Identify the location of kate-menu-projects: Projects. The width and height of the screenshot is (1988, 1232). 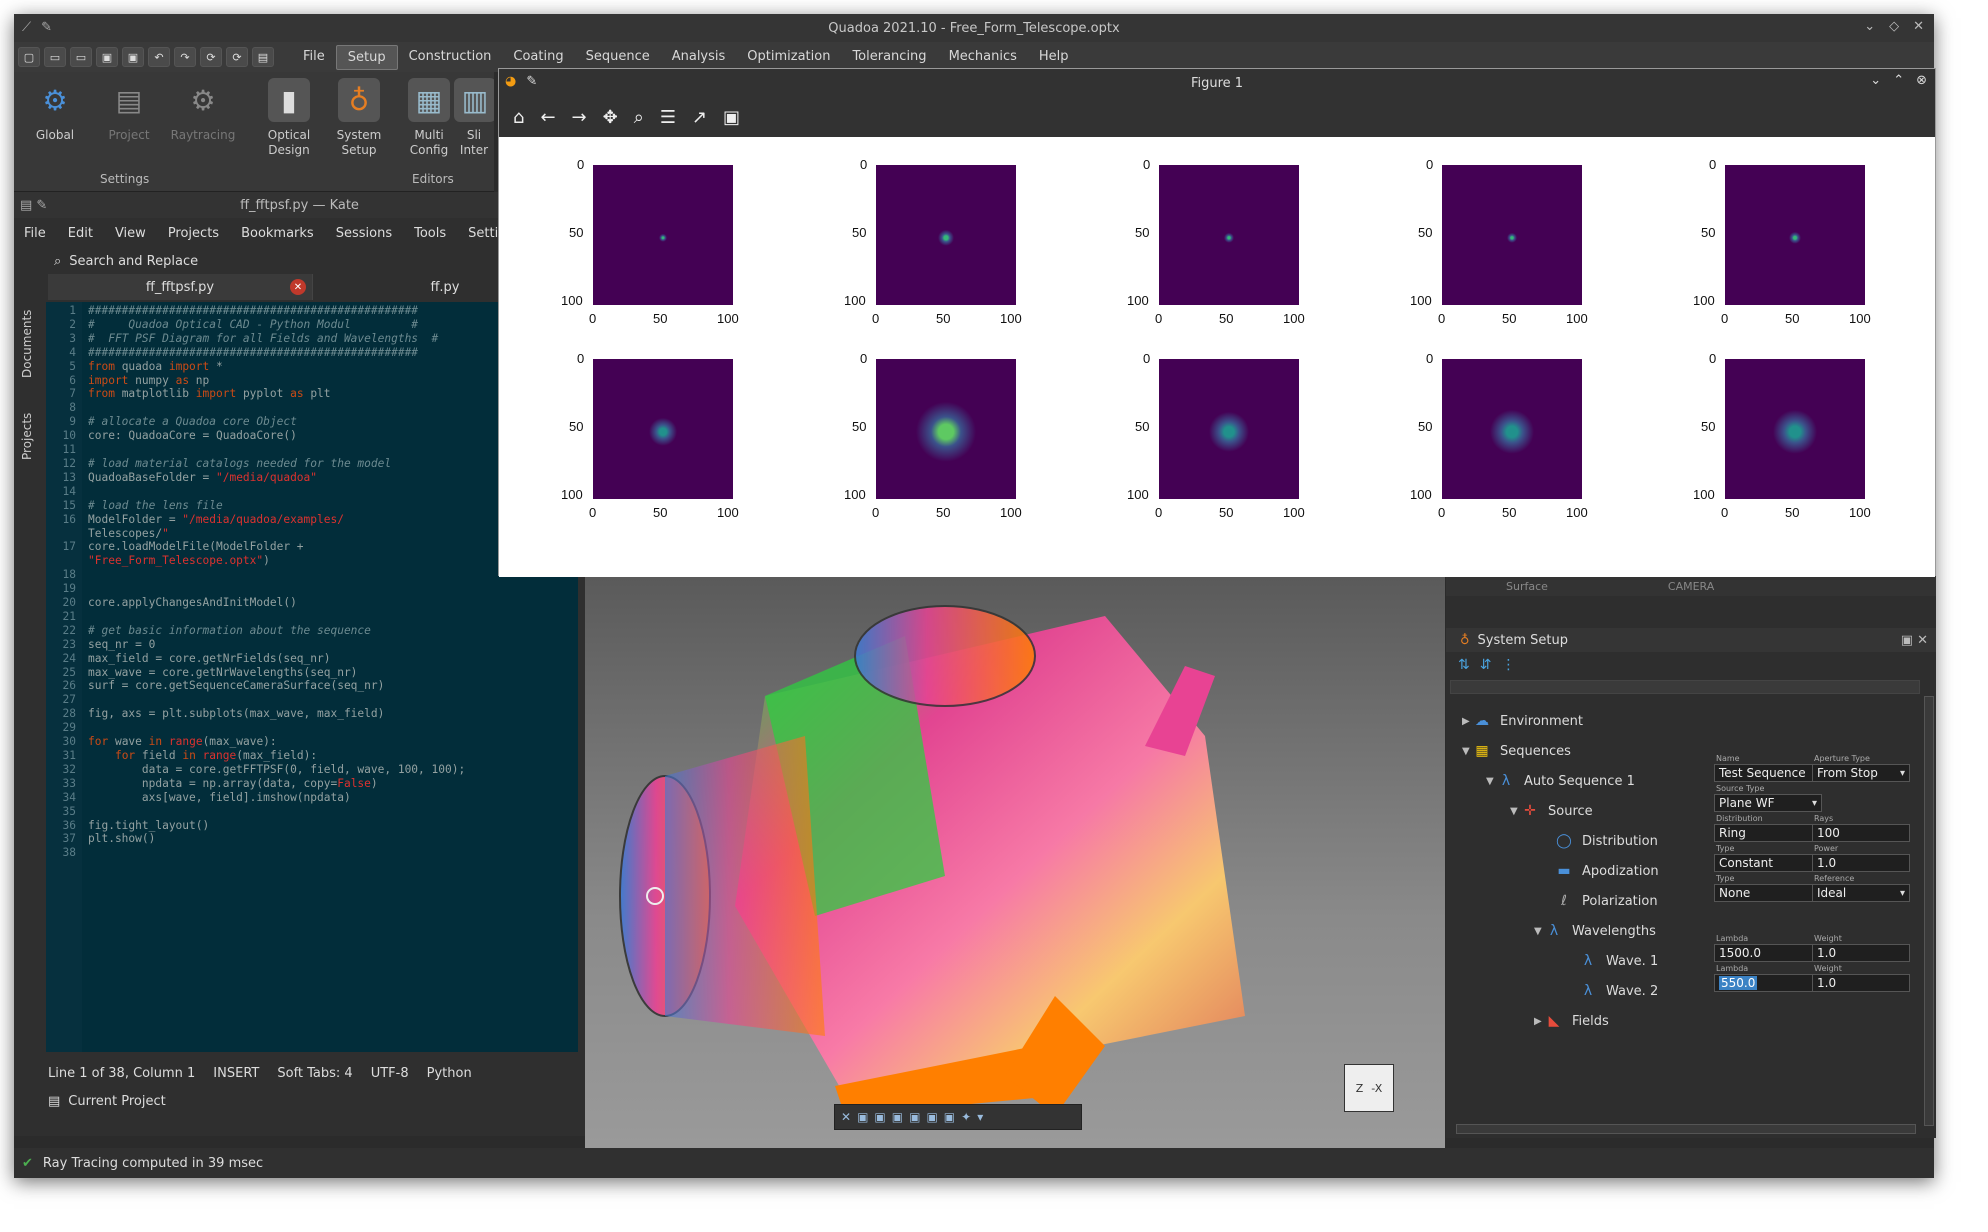
(193, 233).